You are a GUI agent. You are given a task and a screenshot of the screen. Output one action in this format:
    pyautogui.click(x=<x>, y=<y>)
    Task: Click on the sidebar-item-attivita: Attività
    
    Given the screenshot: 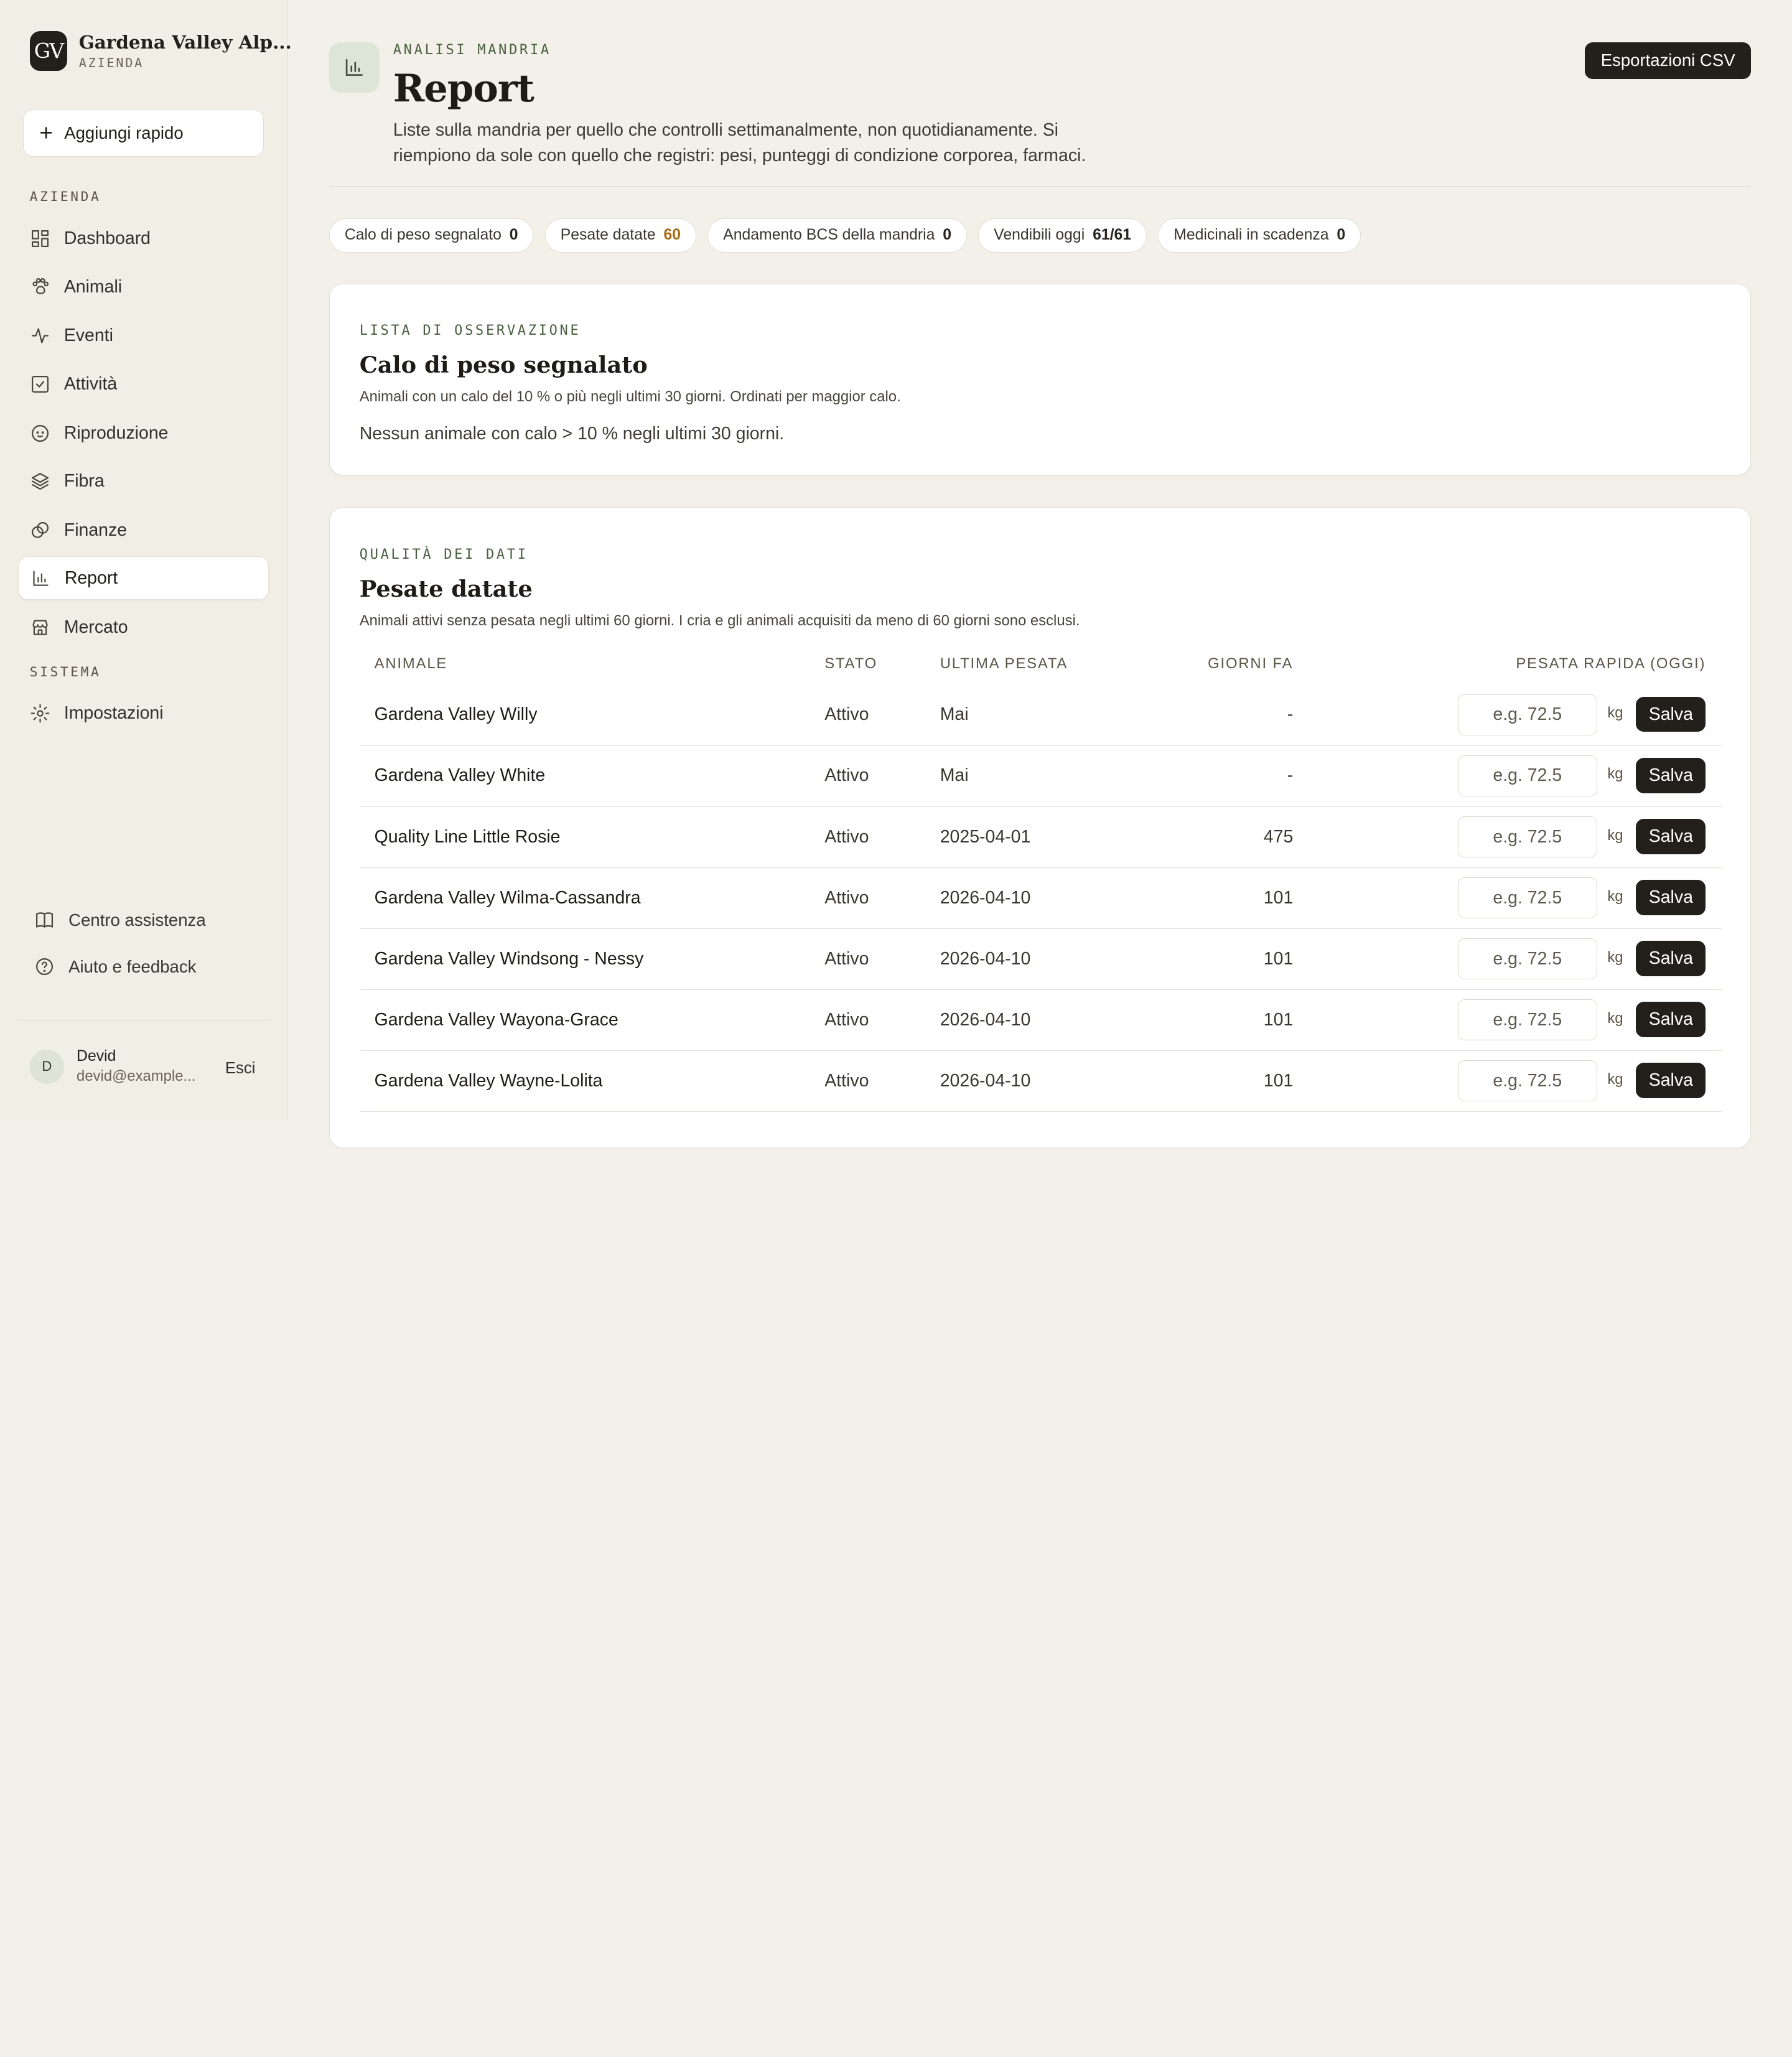 What is the action you would take?
    pyautogui.click(x=143, y=384)
    